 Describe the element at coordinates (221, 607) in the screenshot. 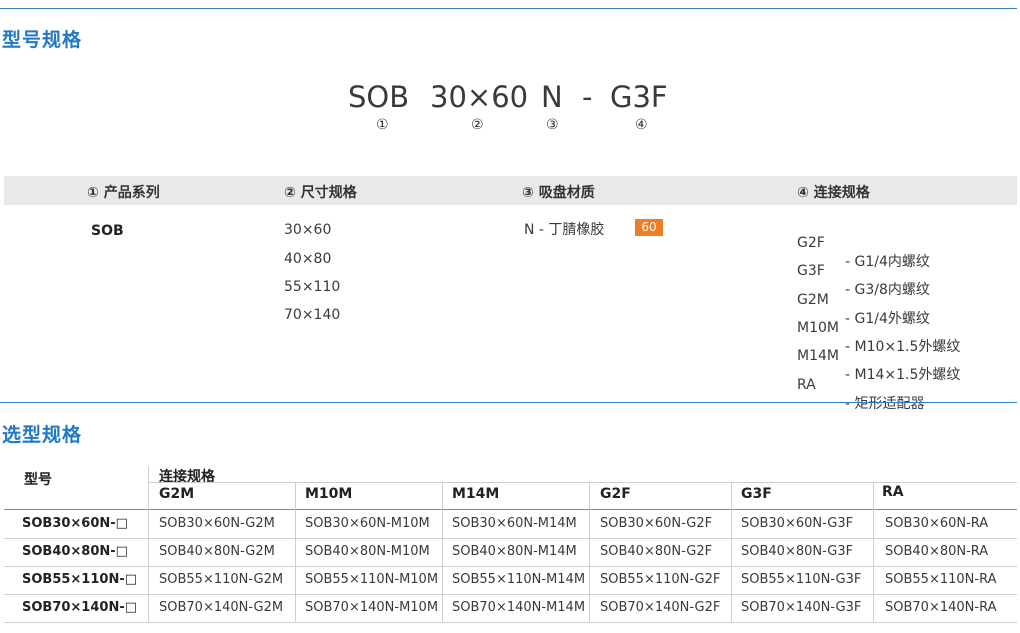

I see `table-cell: SOB70×140N-G2M` at that location.